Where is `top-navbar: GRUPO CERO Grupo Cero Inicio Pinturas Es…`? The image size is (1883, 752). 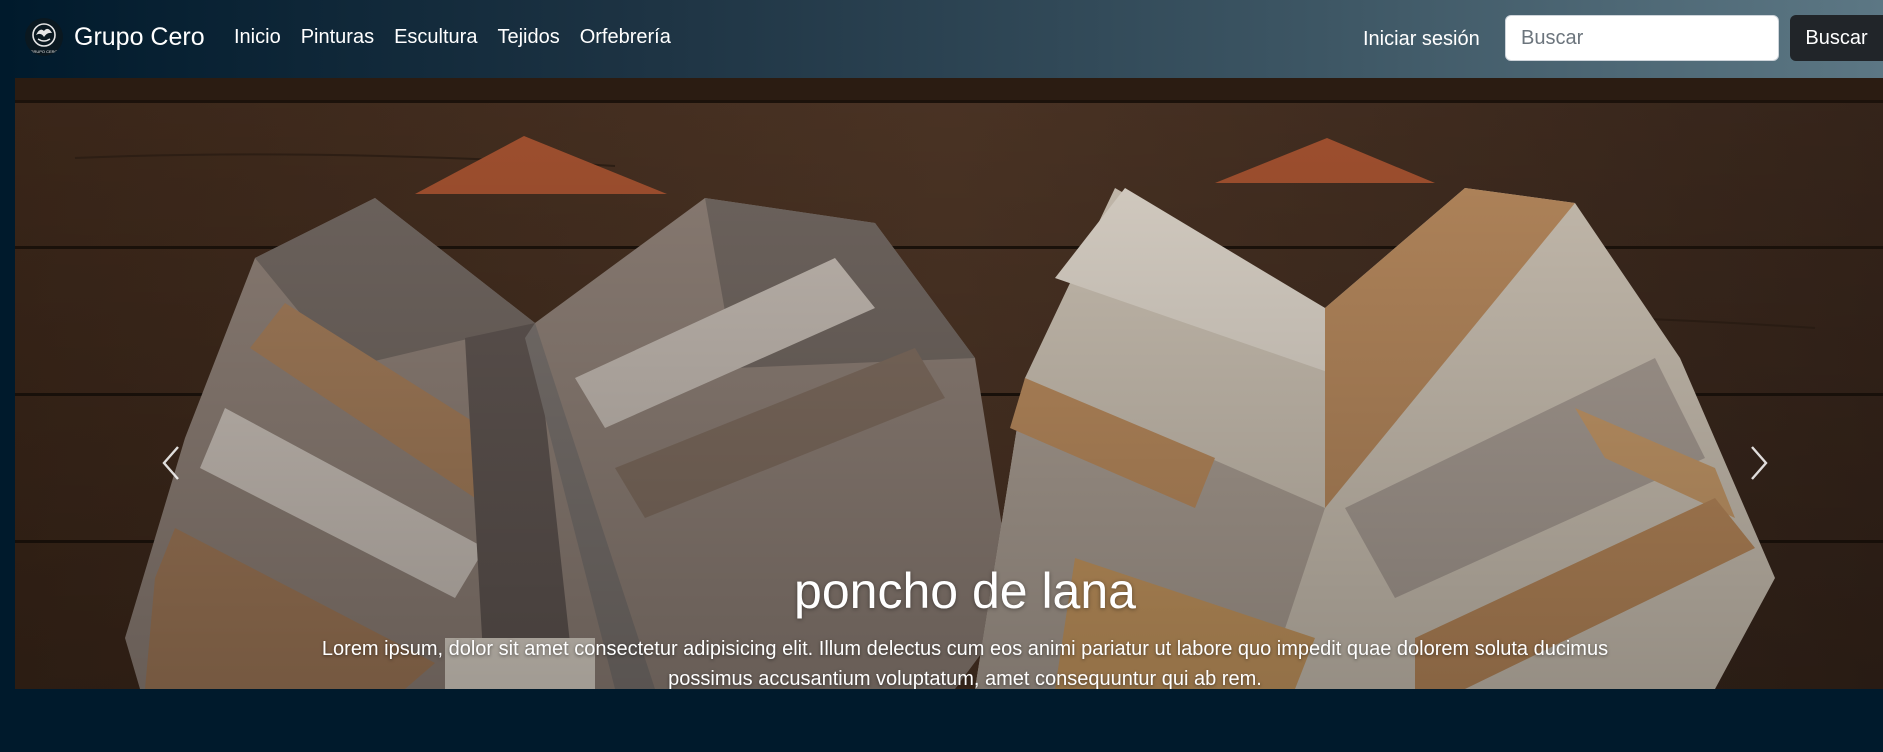
top-navbar: GRUPO CERO Grupo Cero Inicio Pinturas Es… is located at coordinates (941, 39).